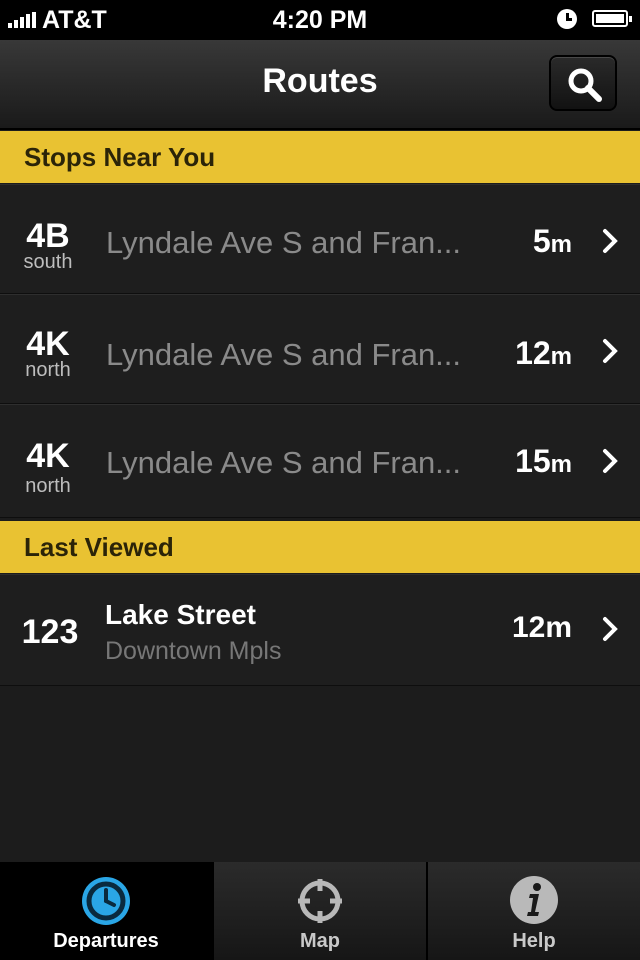  I want to click on list-item: 4K north Lyndale Ave S and Fran... 12m, so click(320, 349).